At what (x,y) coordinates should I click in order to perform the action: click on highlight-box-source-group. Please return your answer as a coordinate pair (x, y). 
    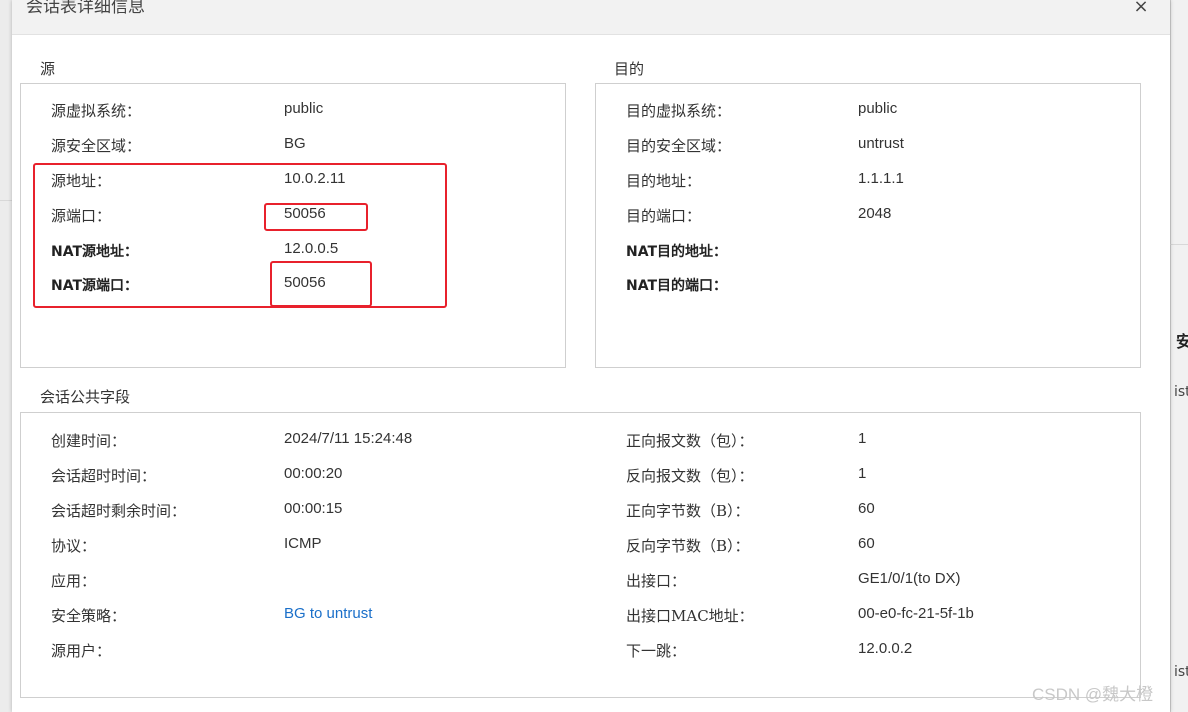
    Looking at the image, I should click on (240, 235).